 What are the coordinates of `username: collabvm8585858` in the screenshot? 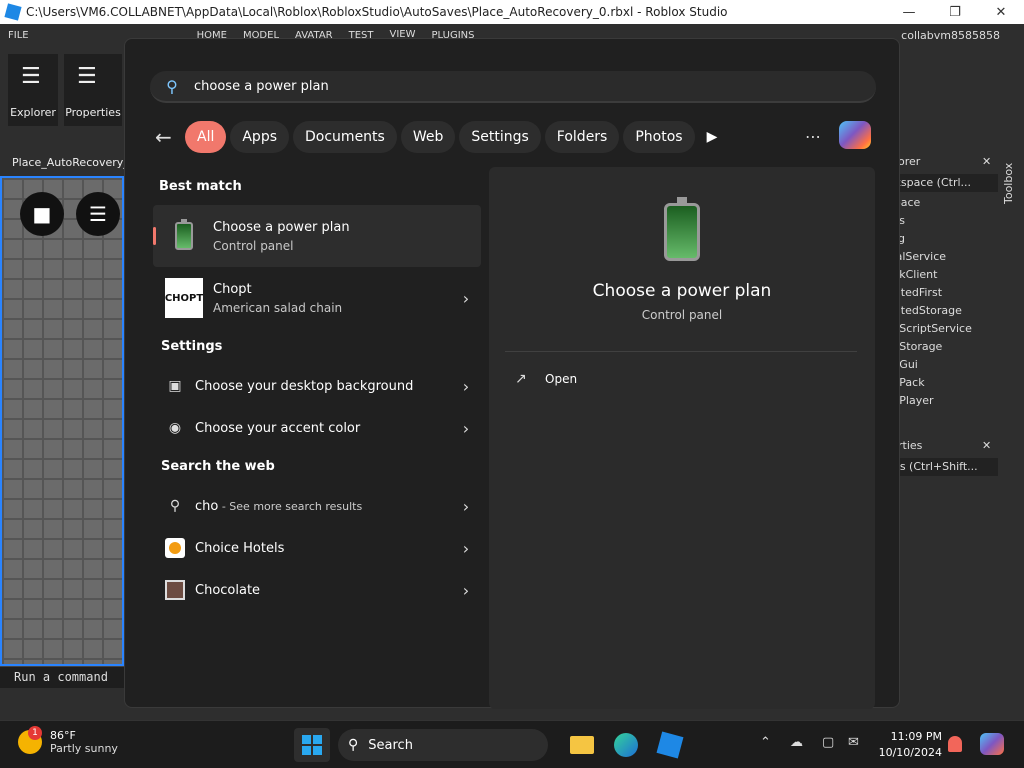 It's located at (950, 35).